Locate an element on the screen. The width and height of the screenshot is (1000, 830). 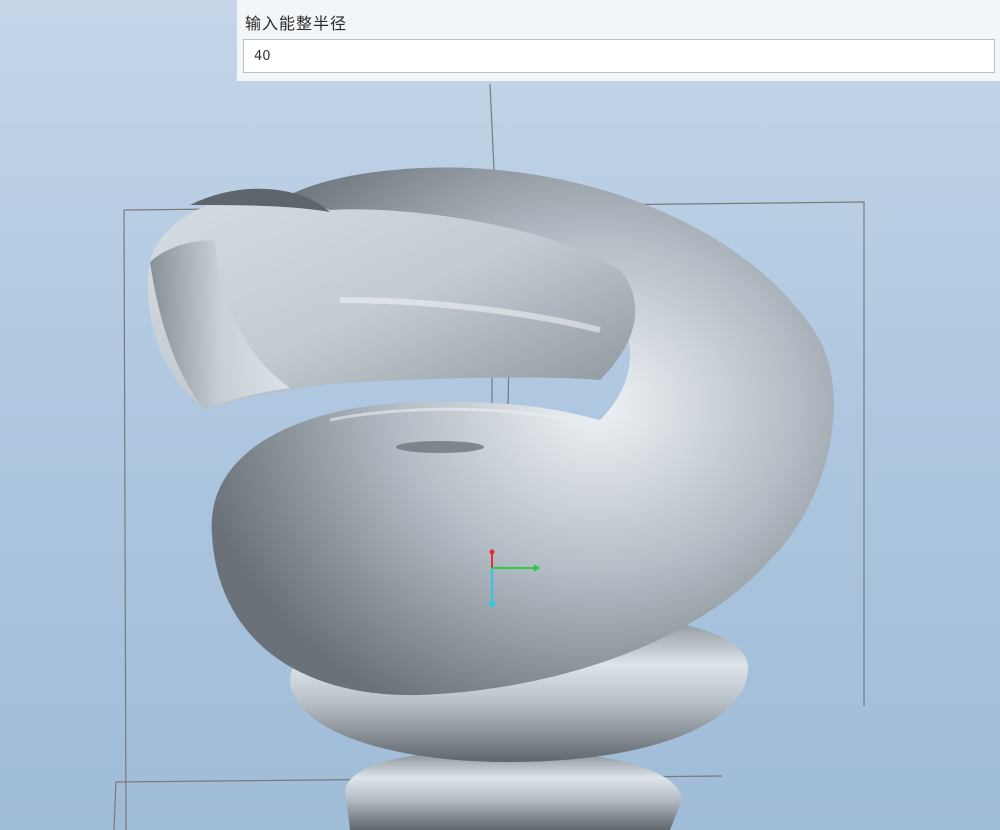
datum-plane-bottom-left is located at coordinates (115, 805).